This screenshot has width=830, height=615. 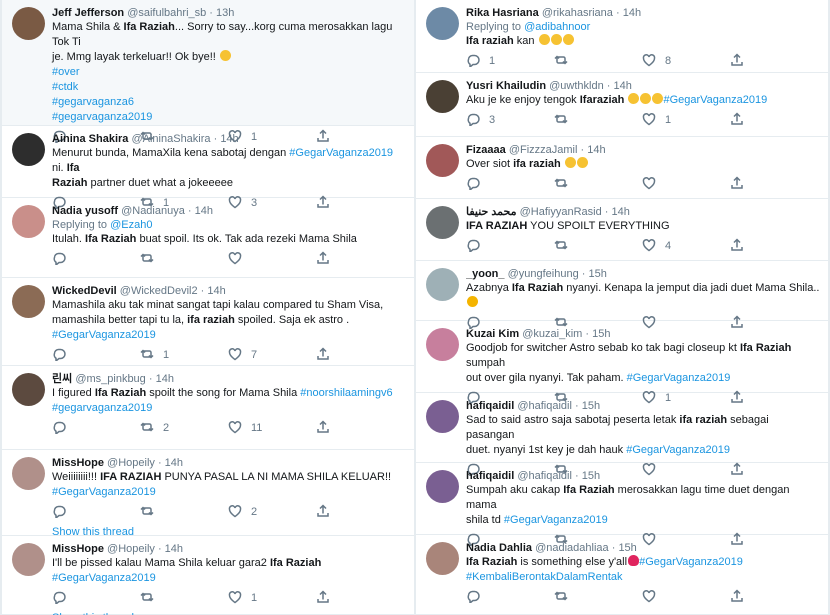 I want to click on author-name: Ainina Shakira, so click(x=90, y=139).